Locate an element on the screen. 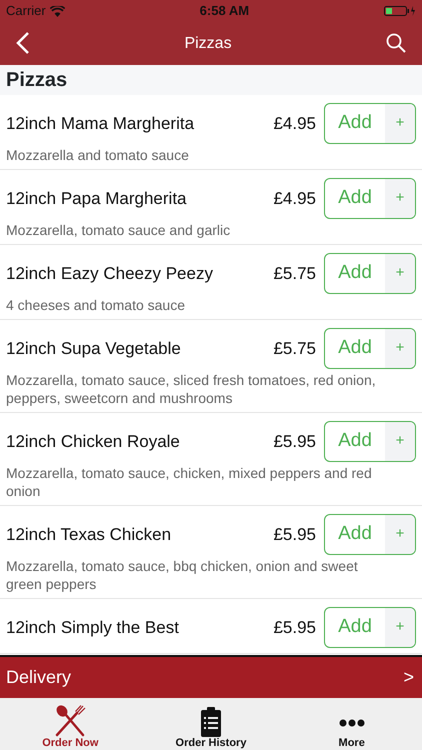  tab-bar-item: Order History is located at coordinates (211, 724).